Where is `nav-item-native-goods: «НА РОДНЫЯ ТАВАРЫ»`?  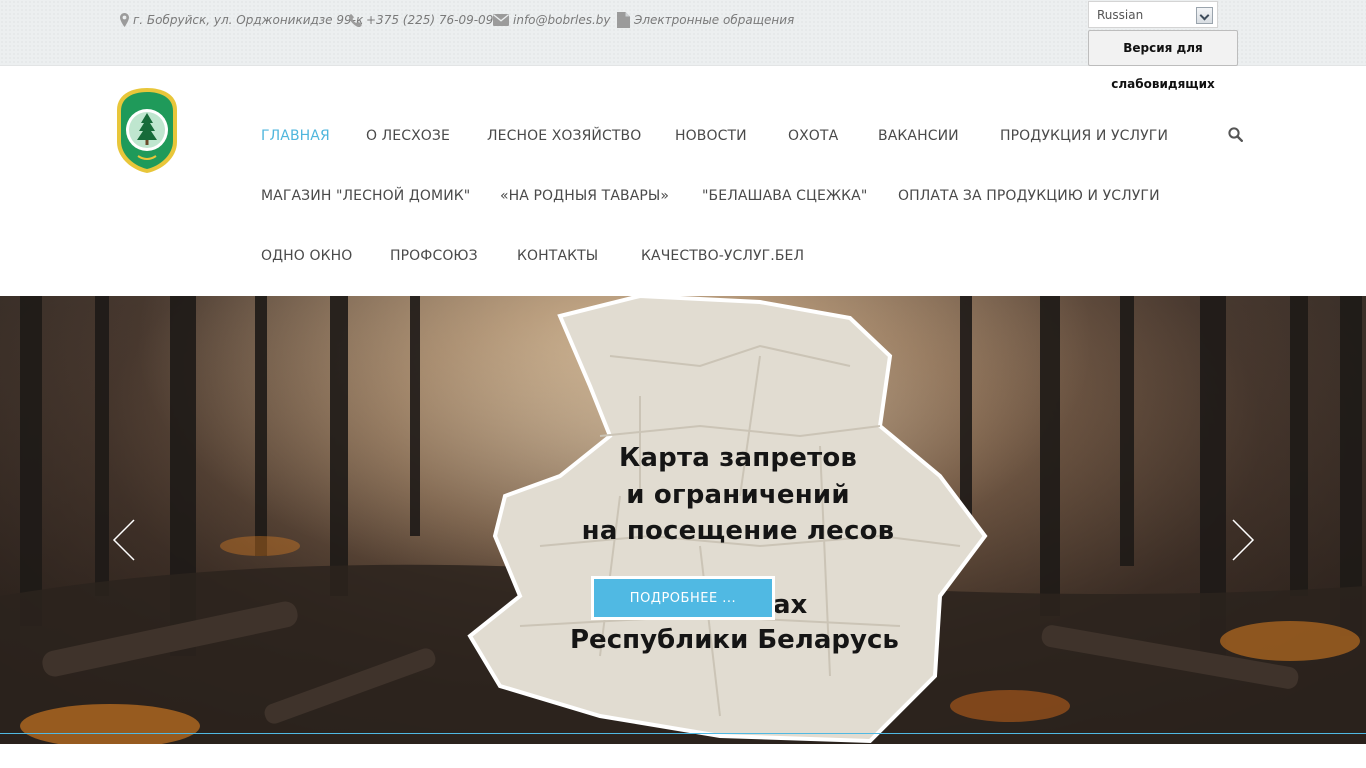 nav-item-native-goods: «НА РОДНЫЯ ТАВАРЫ» is located at coordinates (584, 196).